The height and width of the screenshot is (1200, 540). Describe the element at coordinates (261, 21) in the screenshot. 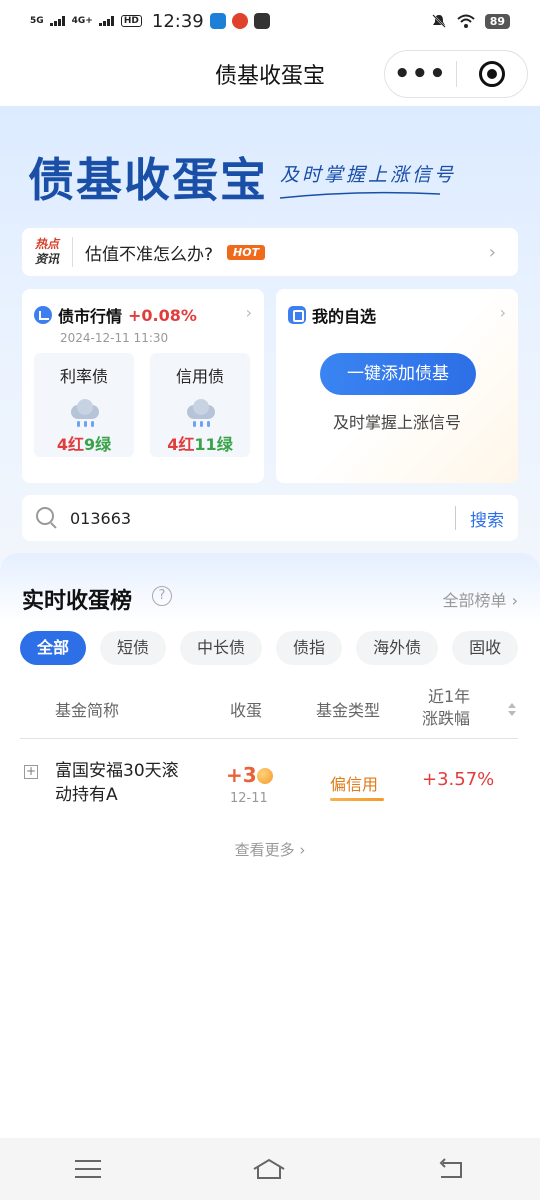

I see `play-notification-icon` at that location.